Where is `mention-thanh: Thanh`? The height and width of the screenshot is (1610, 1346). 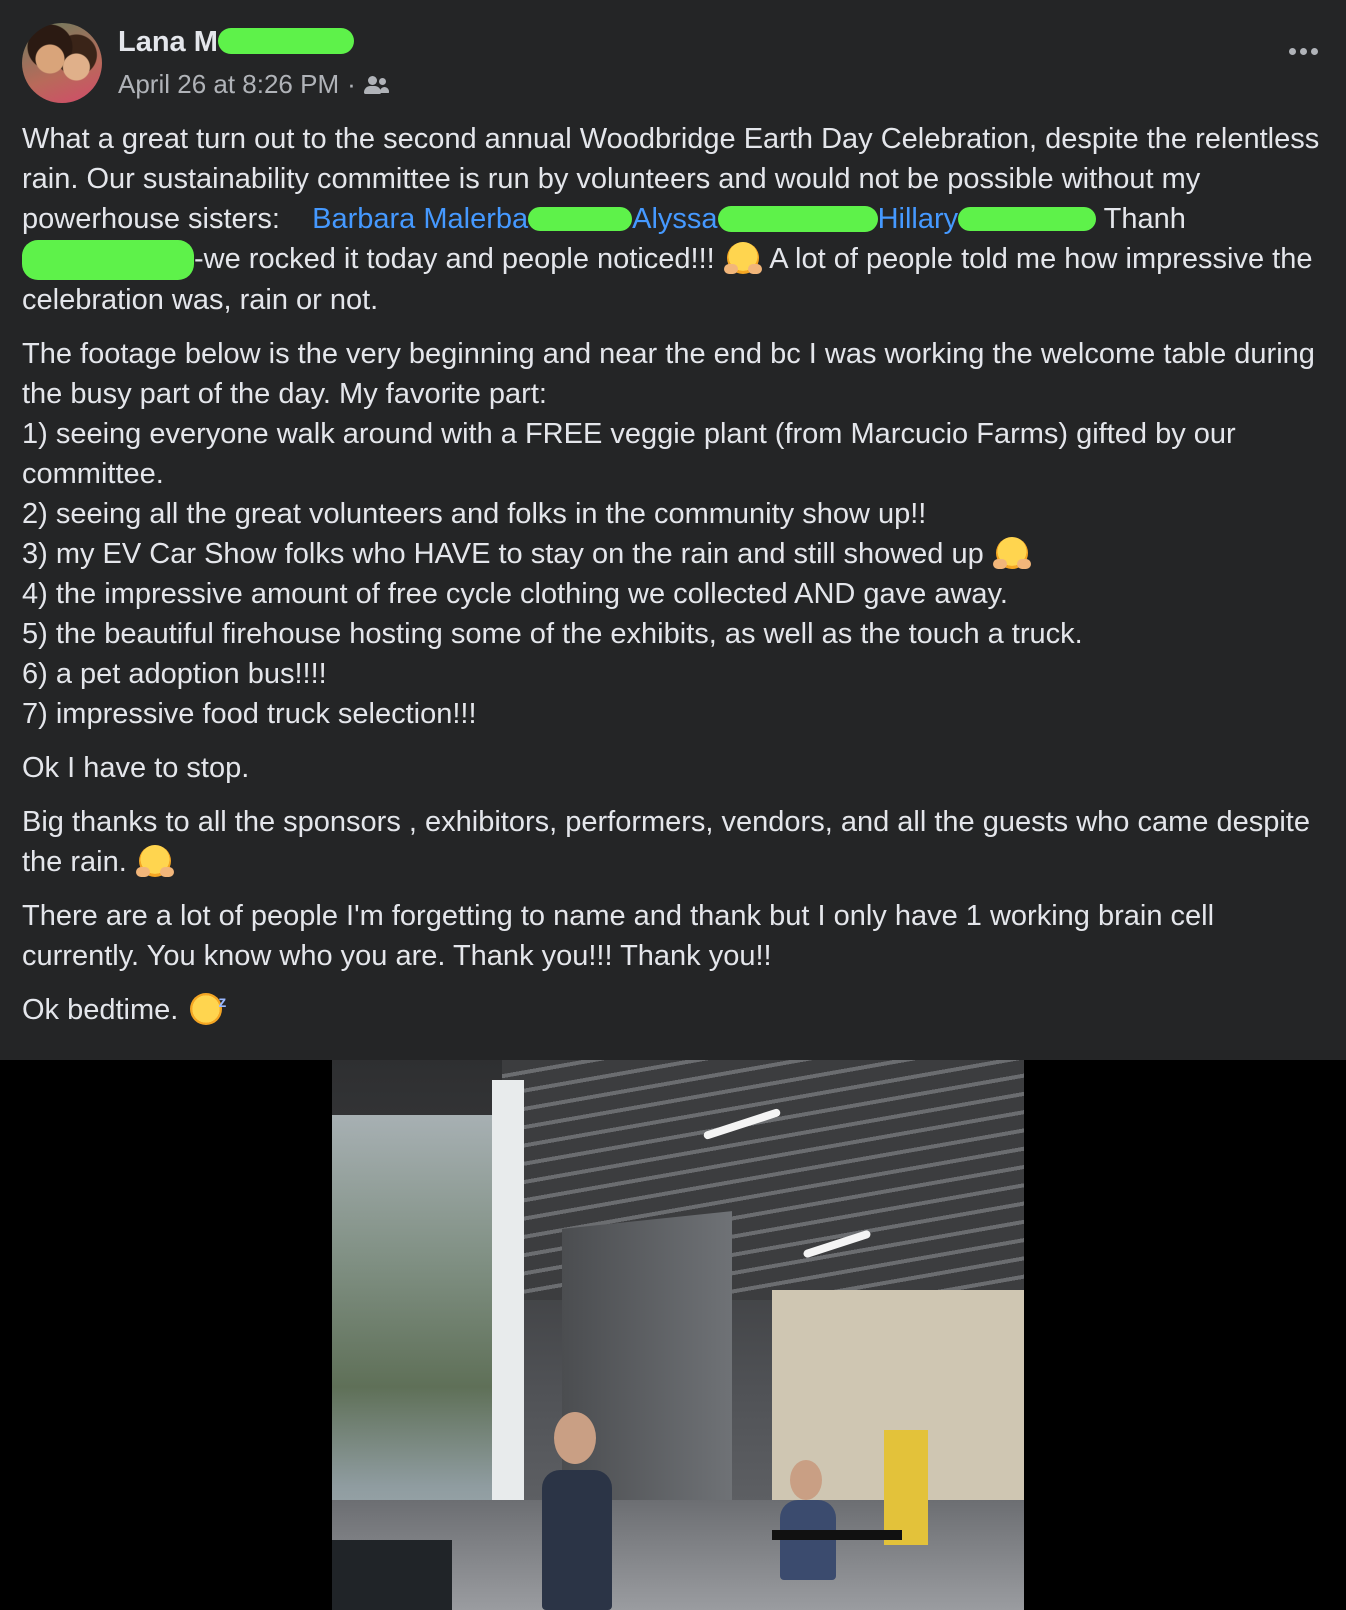
mention-thanh: Thanh is located at coordinates (1144, 219).